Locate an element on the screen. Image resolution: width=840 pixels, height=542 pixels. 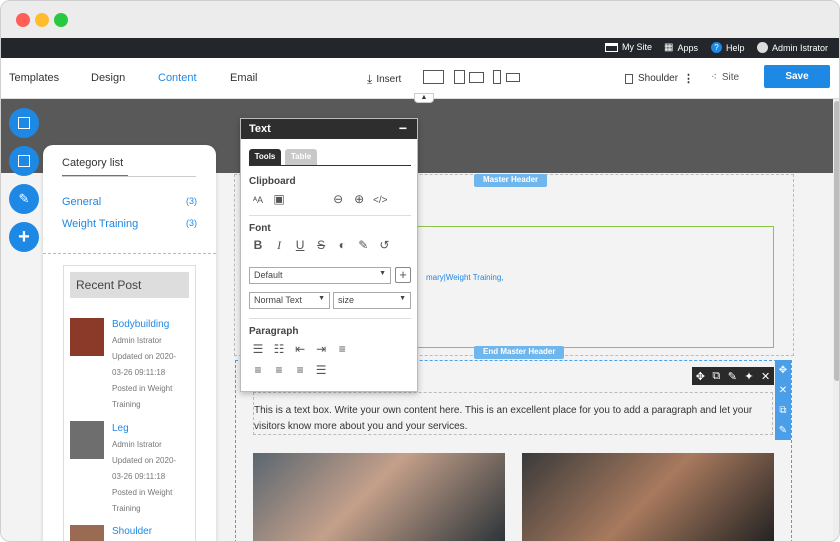
my-site-link: My Site is located at coordinates (628, 47).